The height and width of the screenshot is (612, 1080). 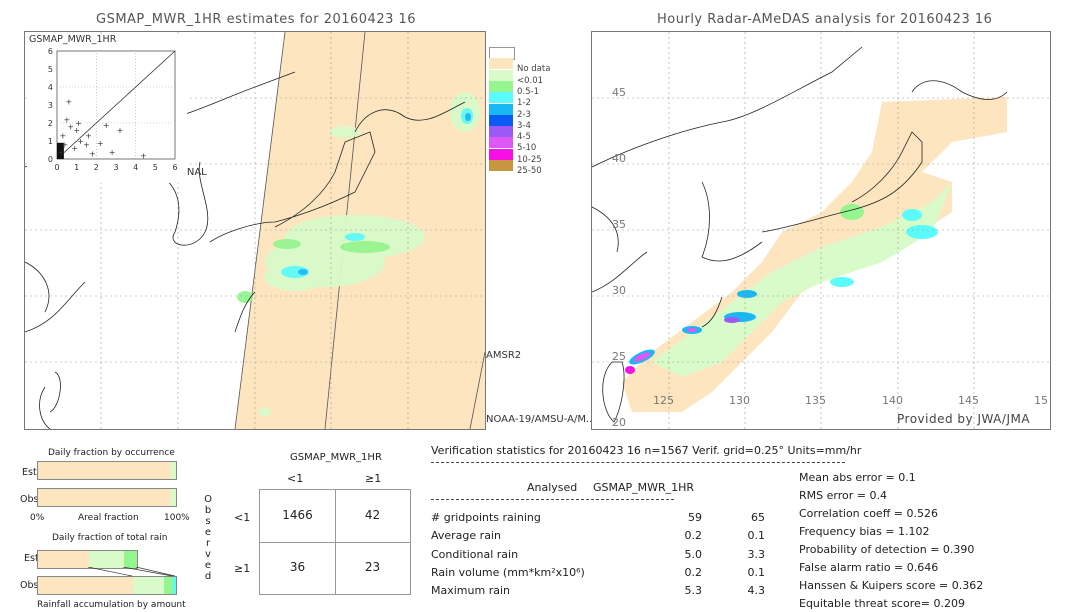 I want to click on scatter-xtick: 6, so click(x=174, y=167).